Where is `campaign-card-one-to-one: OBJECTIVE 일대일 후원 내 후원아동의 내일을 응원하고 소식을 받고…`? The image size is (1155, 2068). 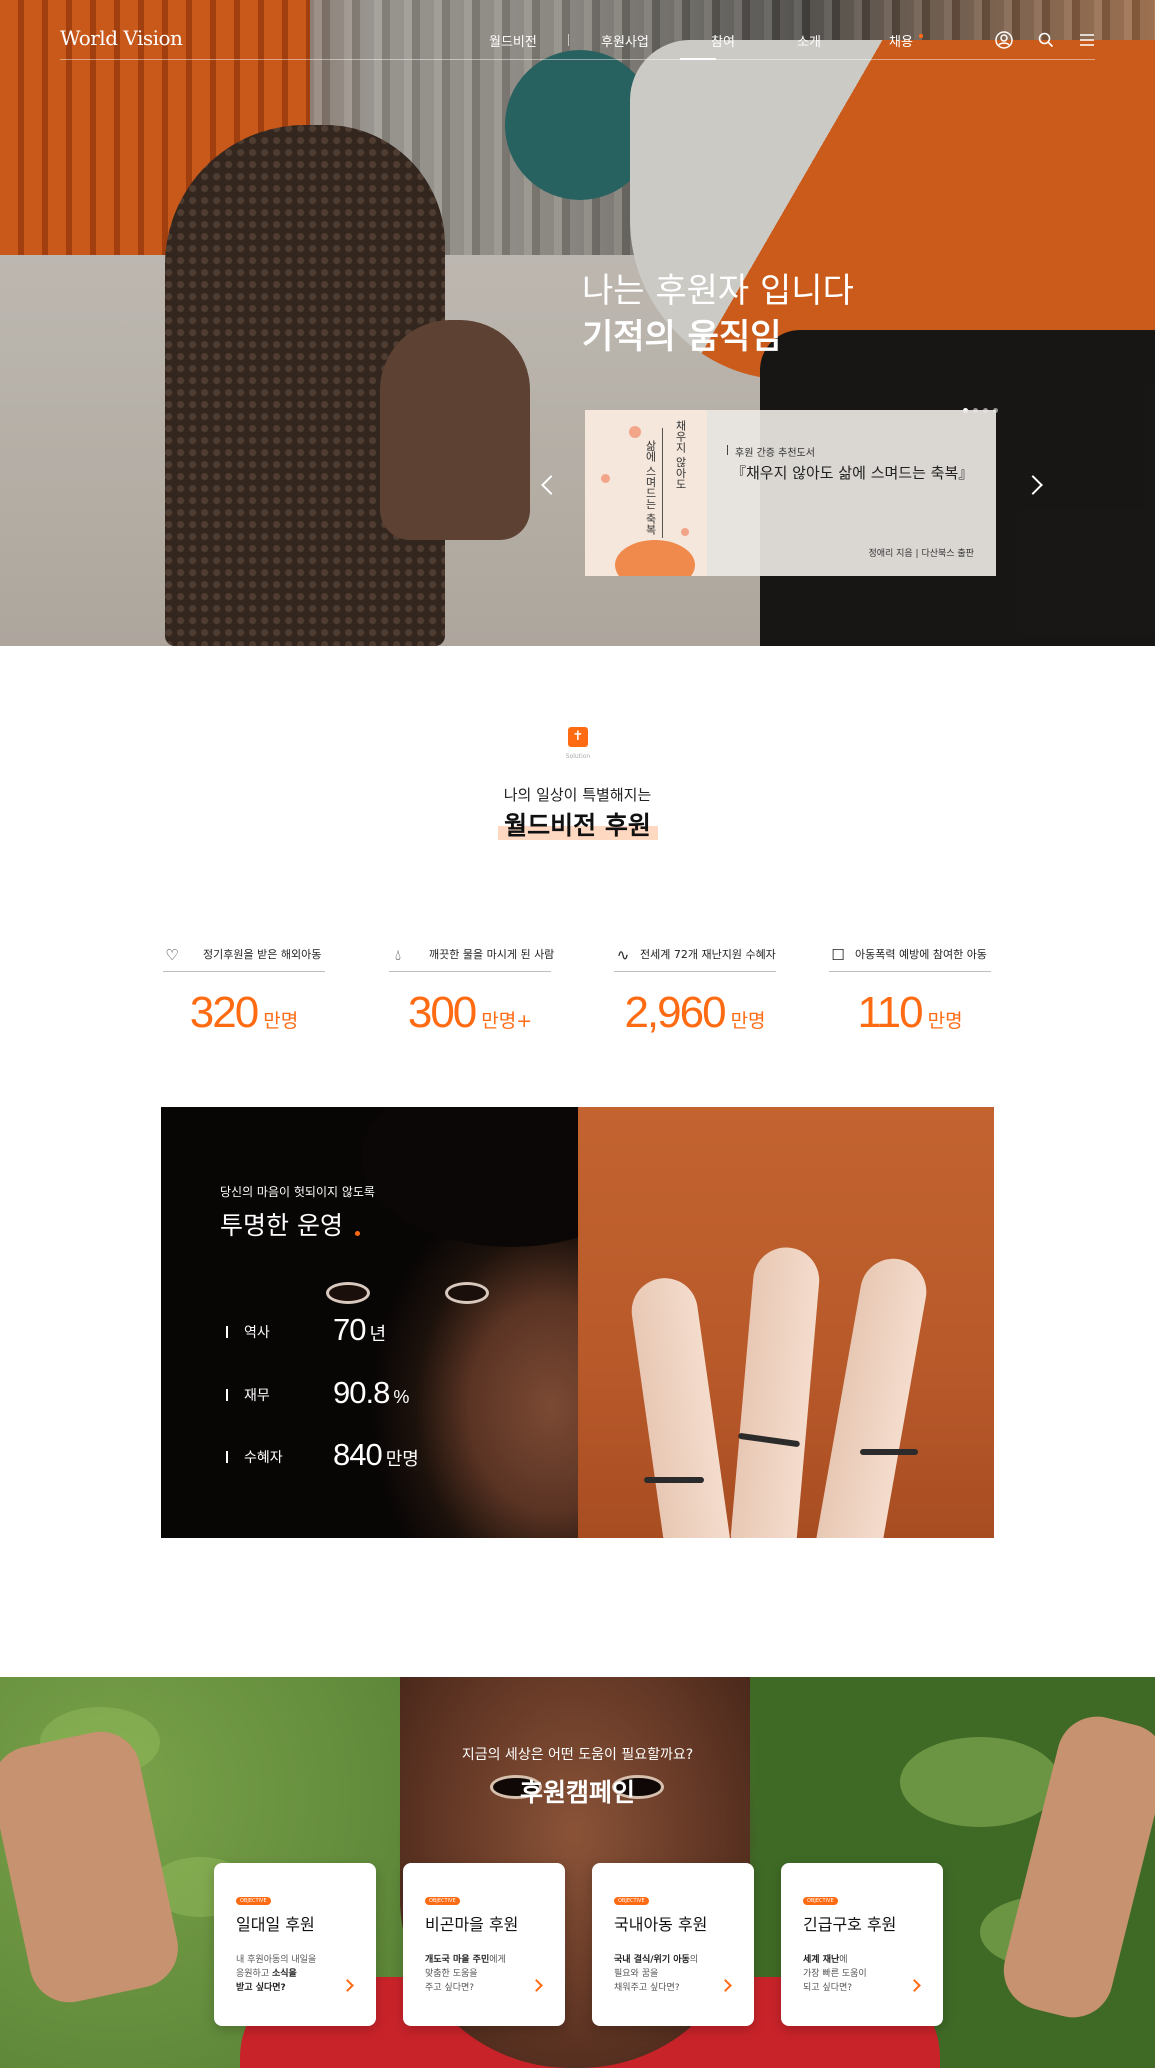 campaign-card-one-to-one: OBJECTIVE 일대일 후원 내 후원아동의 내일을 응원하고 소식을 받고… is located at coordinates (295, 1944).